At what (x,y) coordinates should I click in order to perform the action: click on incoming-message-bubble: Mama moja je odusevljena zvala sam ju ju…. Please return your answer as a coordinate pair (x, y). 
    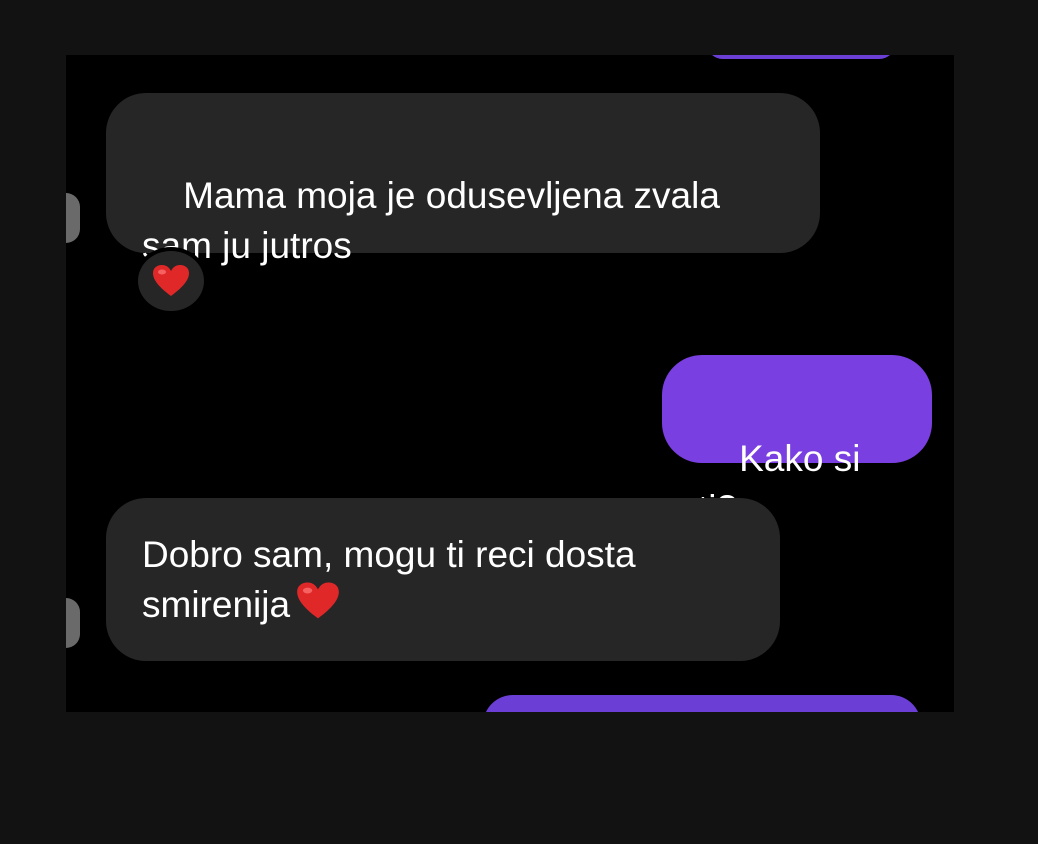
    Looking at the image, I should click on (463, 179).